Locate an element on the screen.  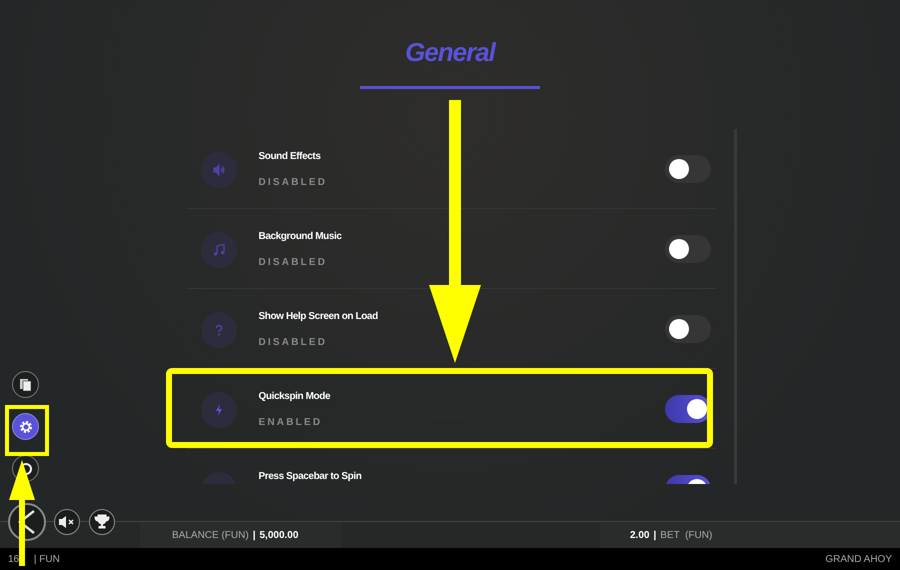
balance-value: 5,000.00 is located at coordinates (279, 535).